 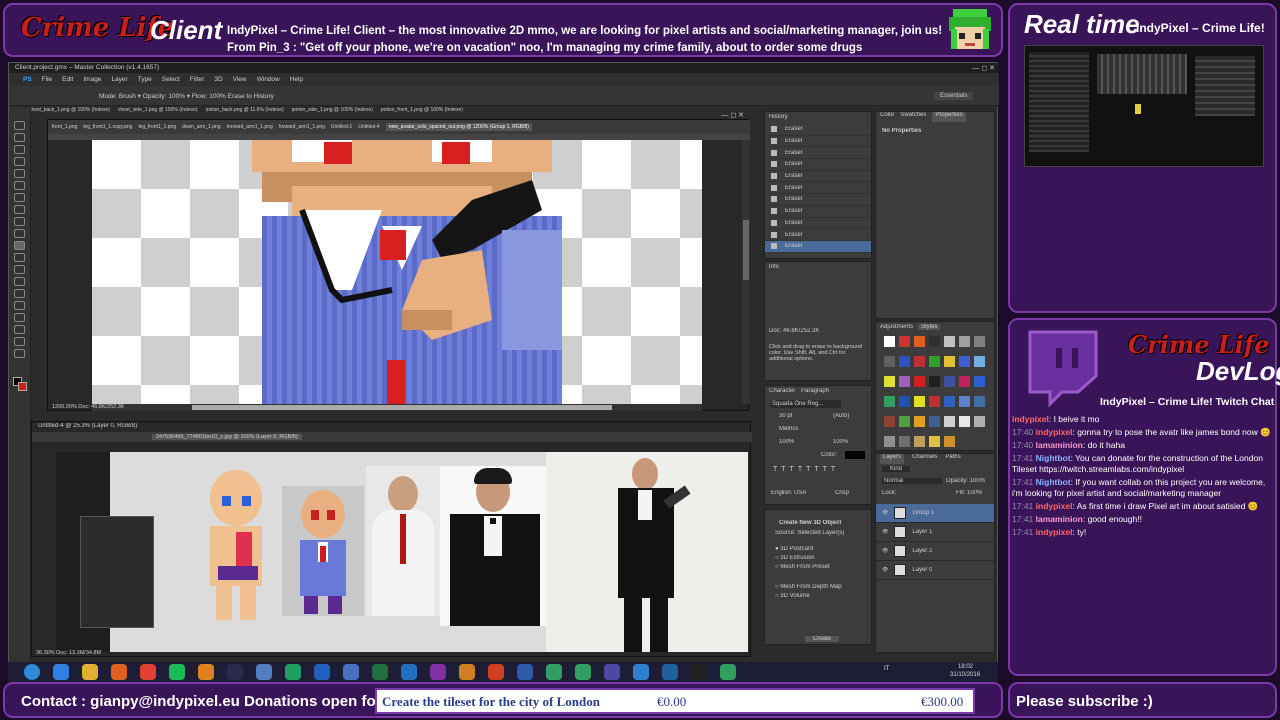 I want to click on ie-icon, so click(x=61, y=672).